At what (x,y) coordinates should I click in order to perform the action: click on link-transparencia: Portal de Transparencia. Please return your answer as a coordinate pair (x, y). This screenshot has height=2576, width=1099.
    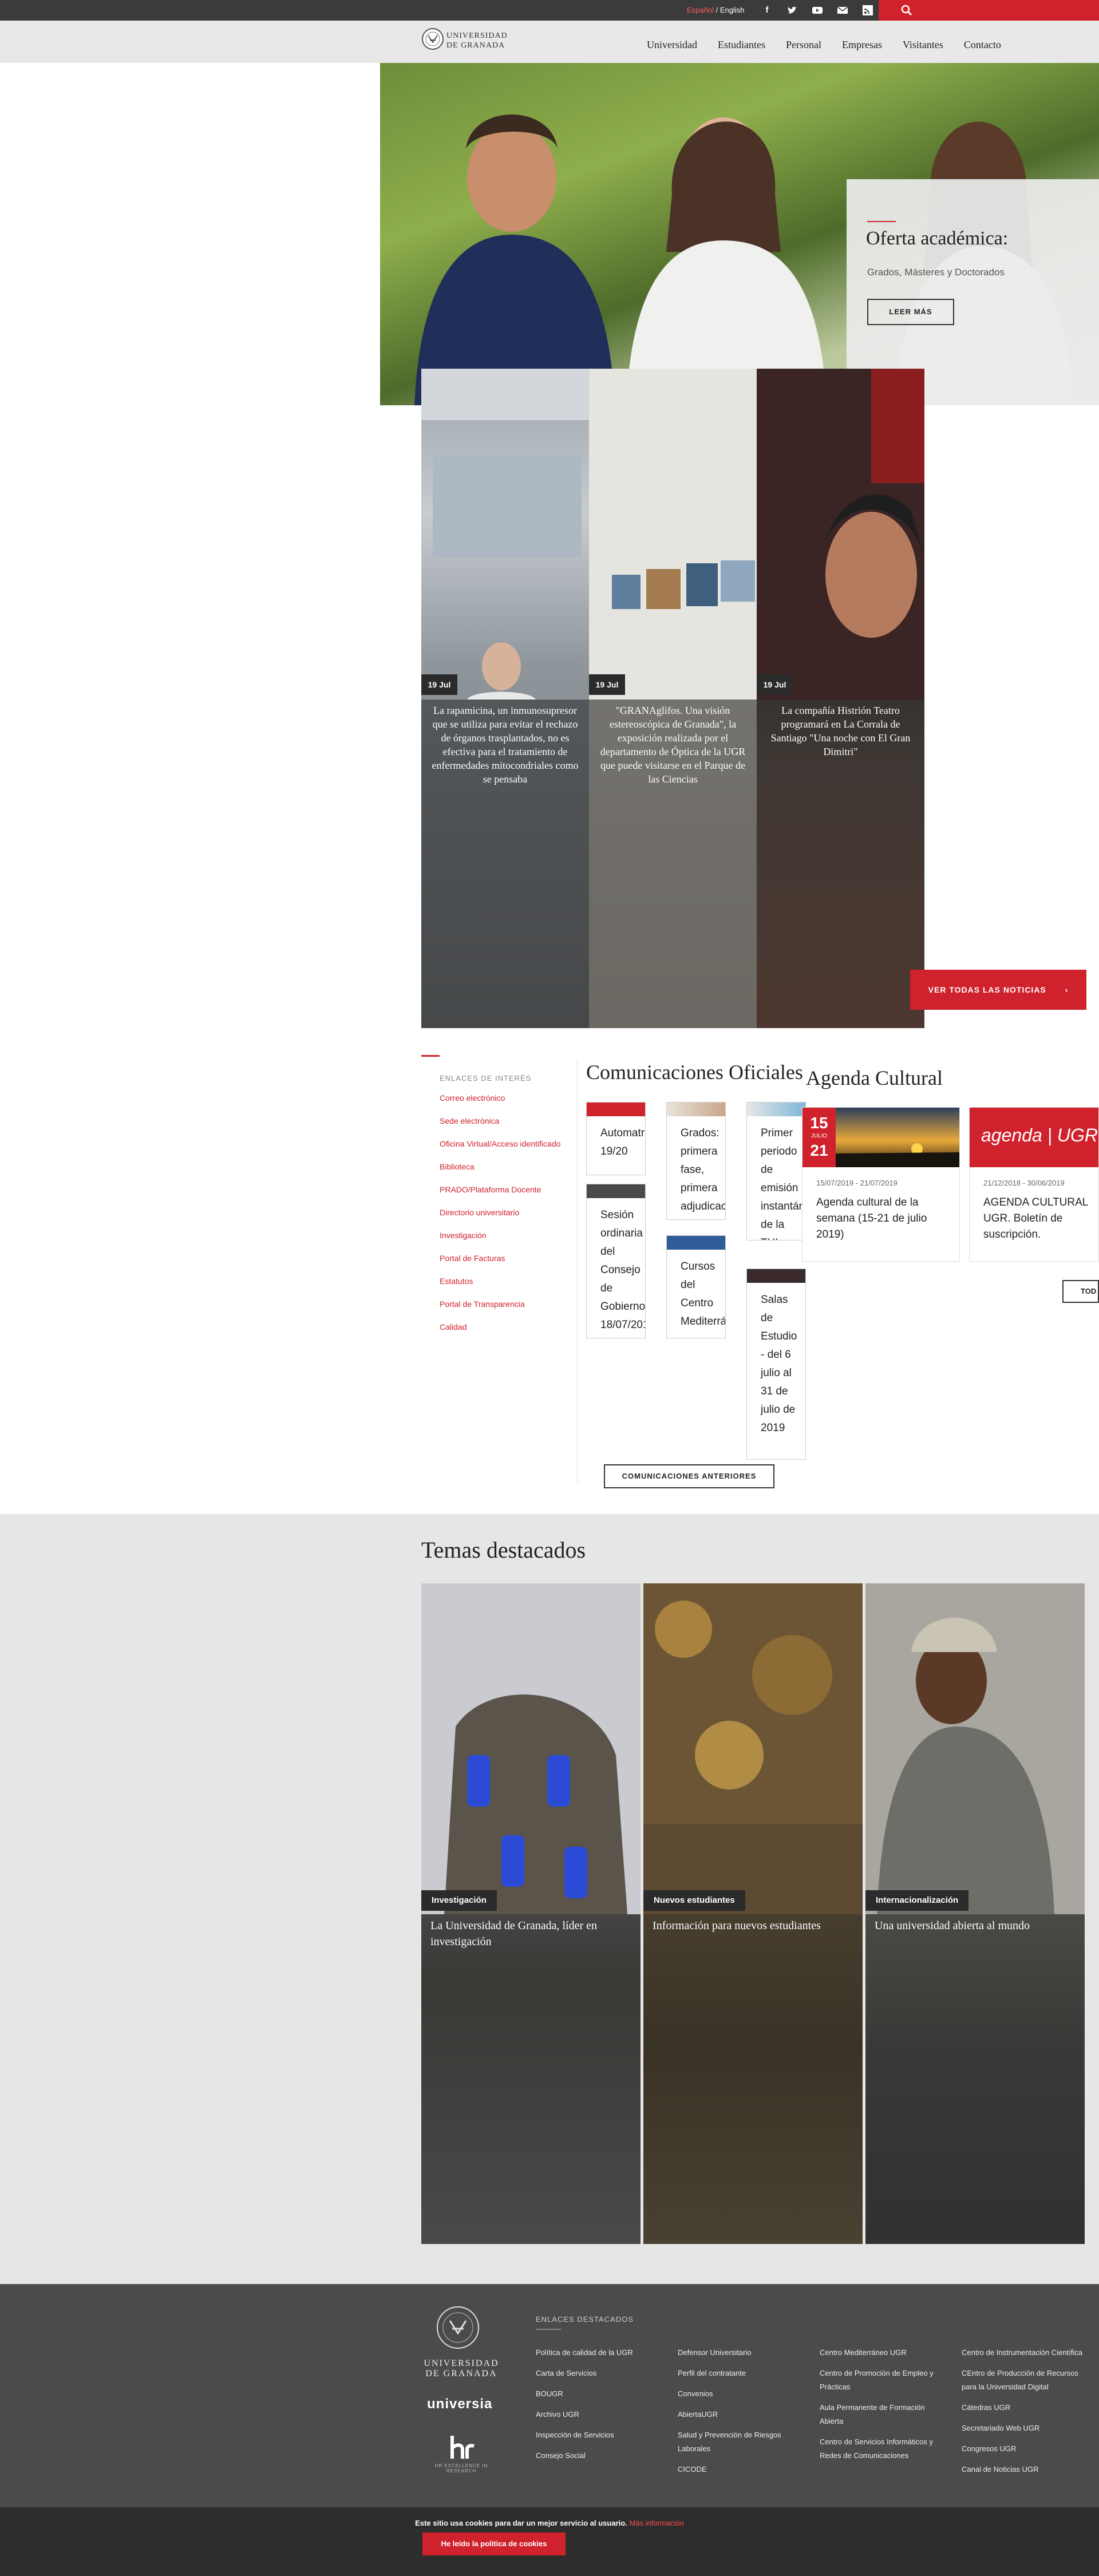
    Looking at the image, I should click on (482, 1304).